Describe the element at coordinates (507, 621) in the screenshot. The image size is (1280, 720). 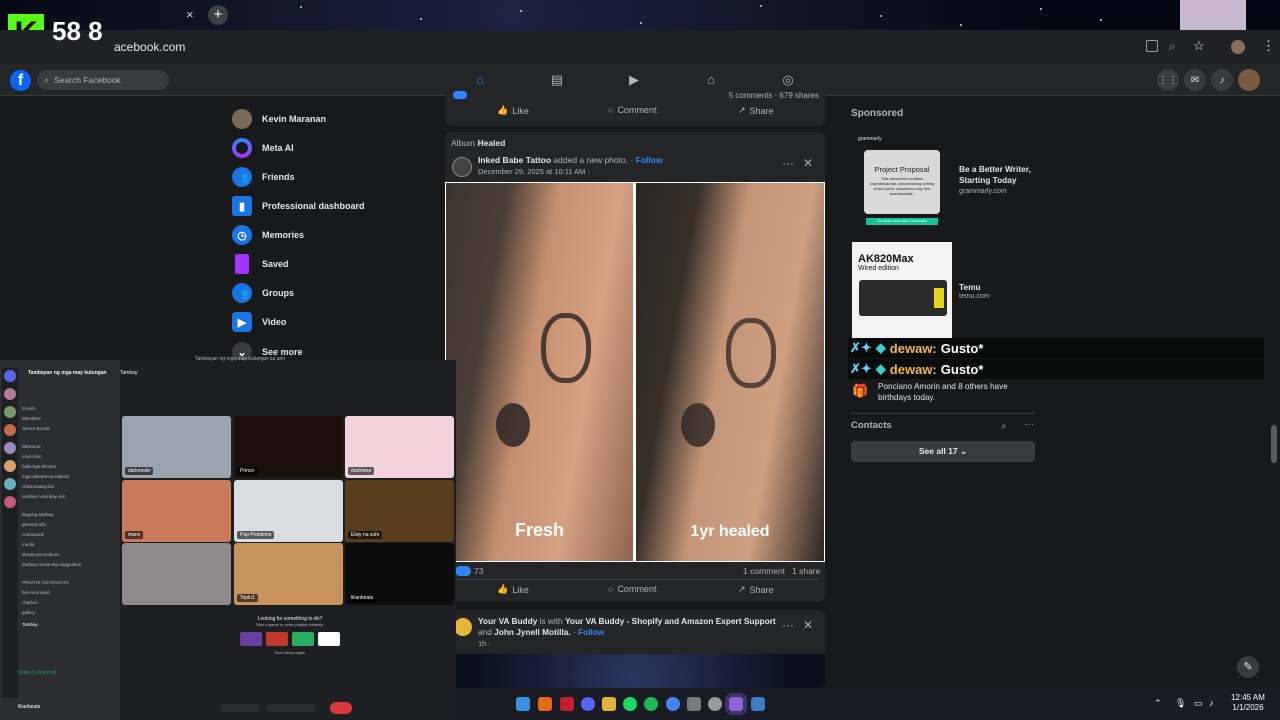
I see `author-name: Your VA Buddy` at that location.